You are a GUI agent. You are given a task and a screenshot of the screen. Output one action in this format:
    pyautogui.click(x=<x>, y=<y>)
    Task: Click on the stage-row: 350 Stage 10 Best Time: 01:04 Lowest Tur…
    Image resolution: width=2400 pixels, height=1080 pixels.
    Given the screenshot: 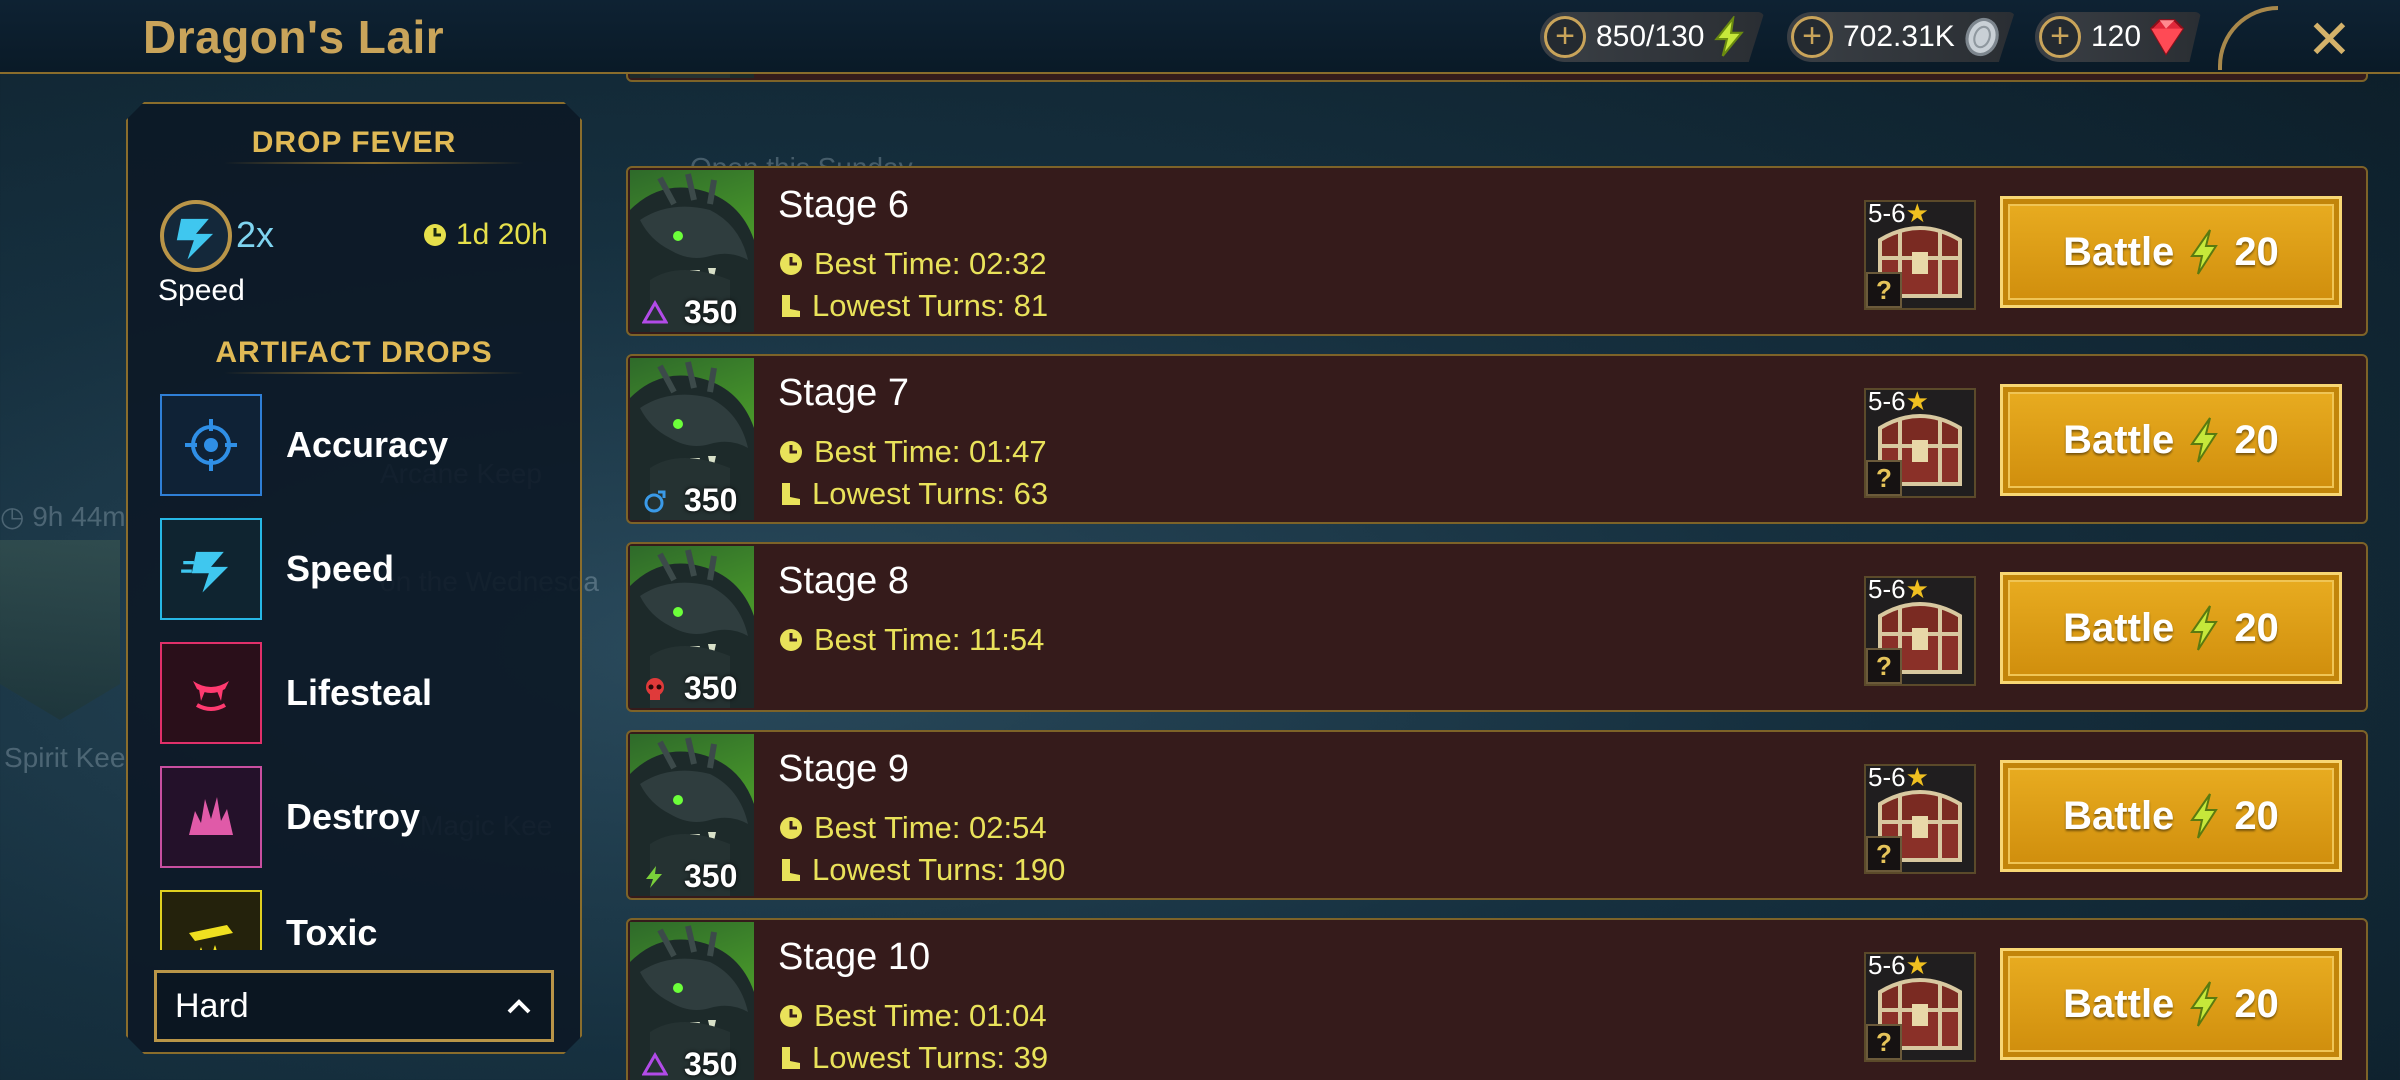 What is the action you would take?
    pyautogui.click(x=1497, y=999)
    